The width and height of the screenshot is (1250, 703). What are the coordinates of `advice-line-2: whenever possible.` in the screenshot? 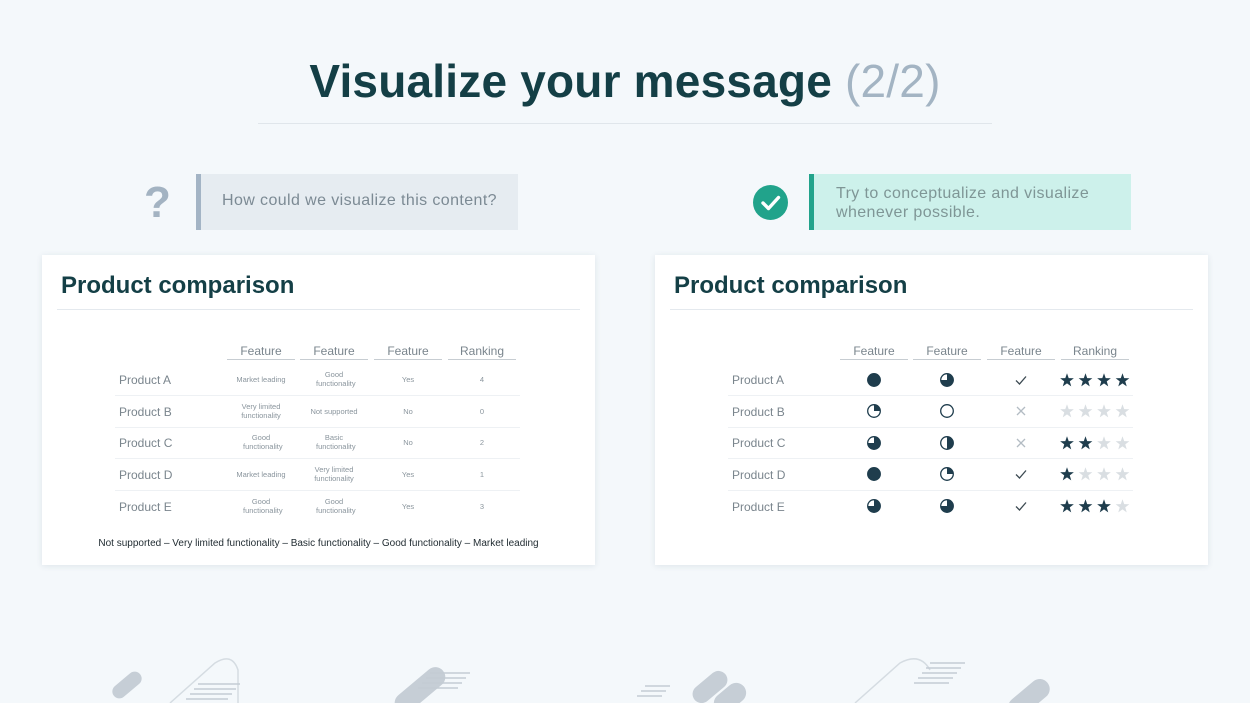 It's located at (908, 212).